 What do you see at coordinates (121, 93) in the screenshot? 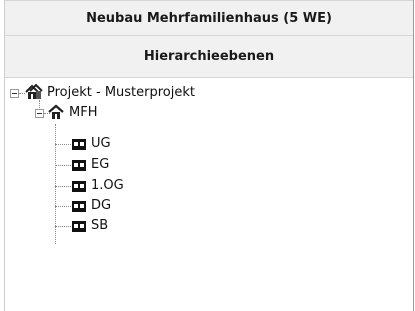
I see `tree-item-root: Projekt - Musterprojekt` at bounding box center [121, 93].